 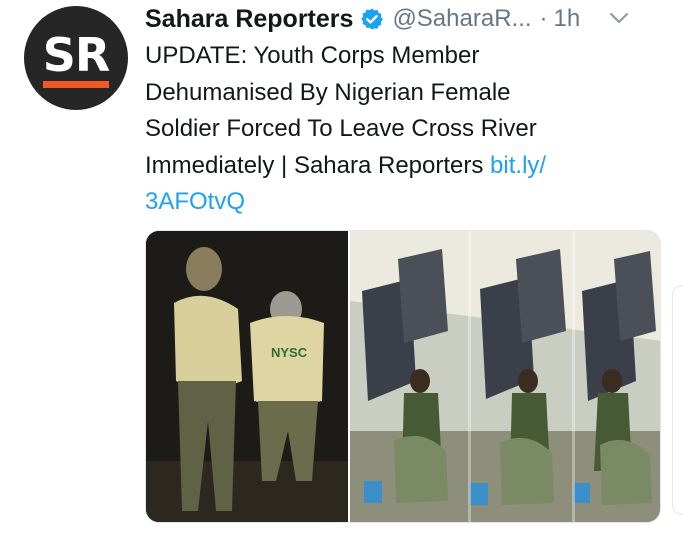 I want to click on tweet-timestamp: 1h, so click(x=567, y=19).